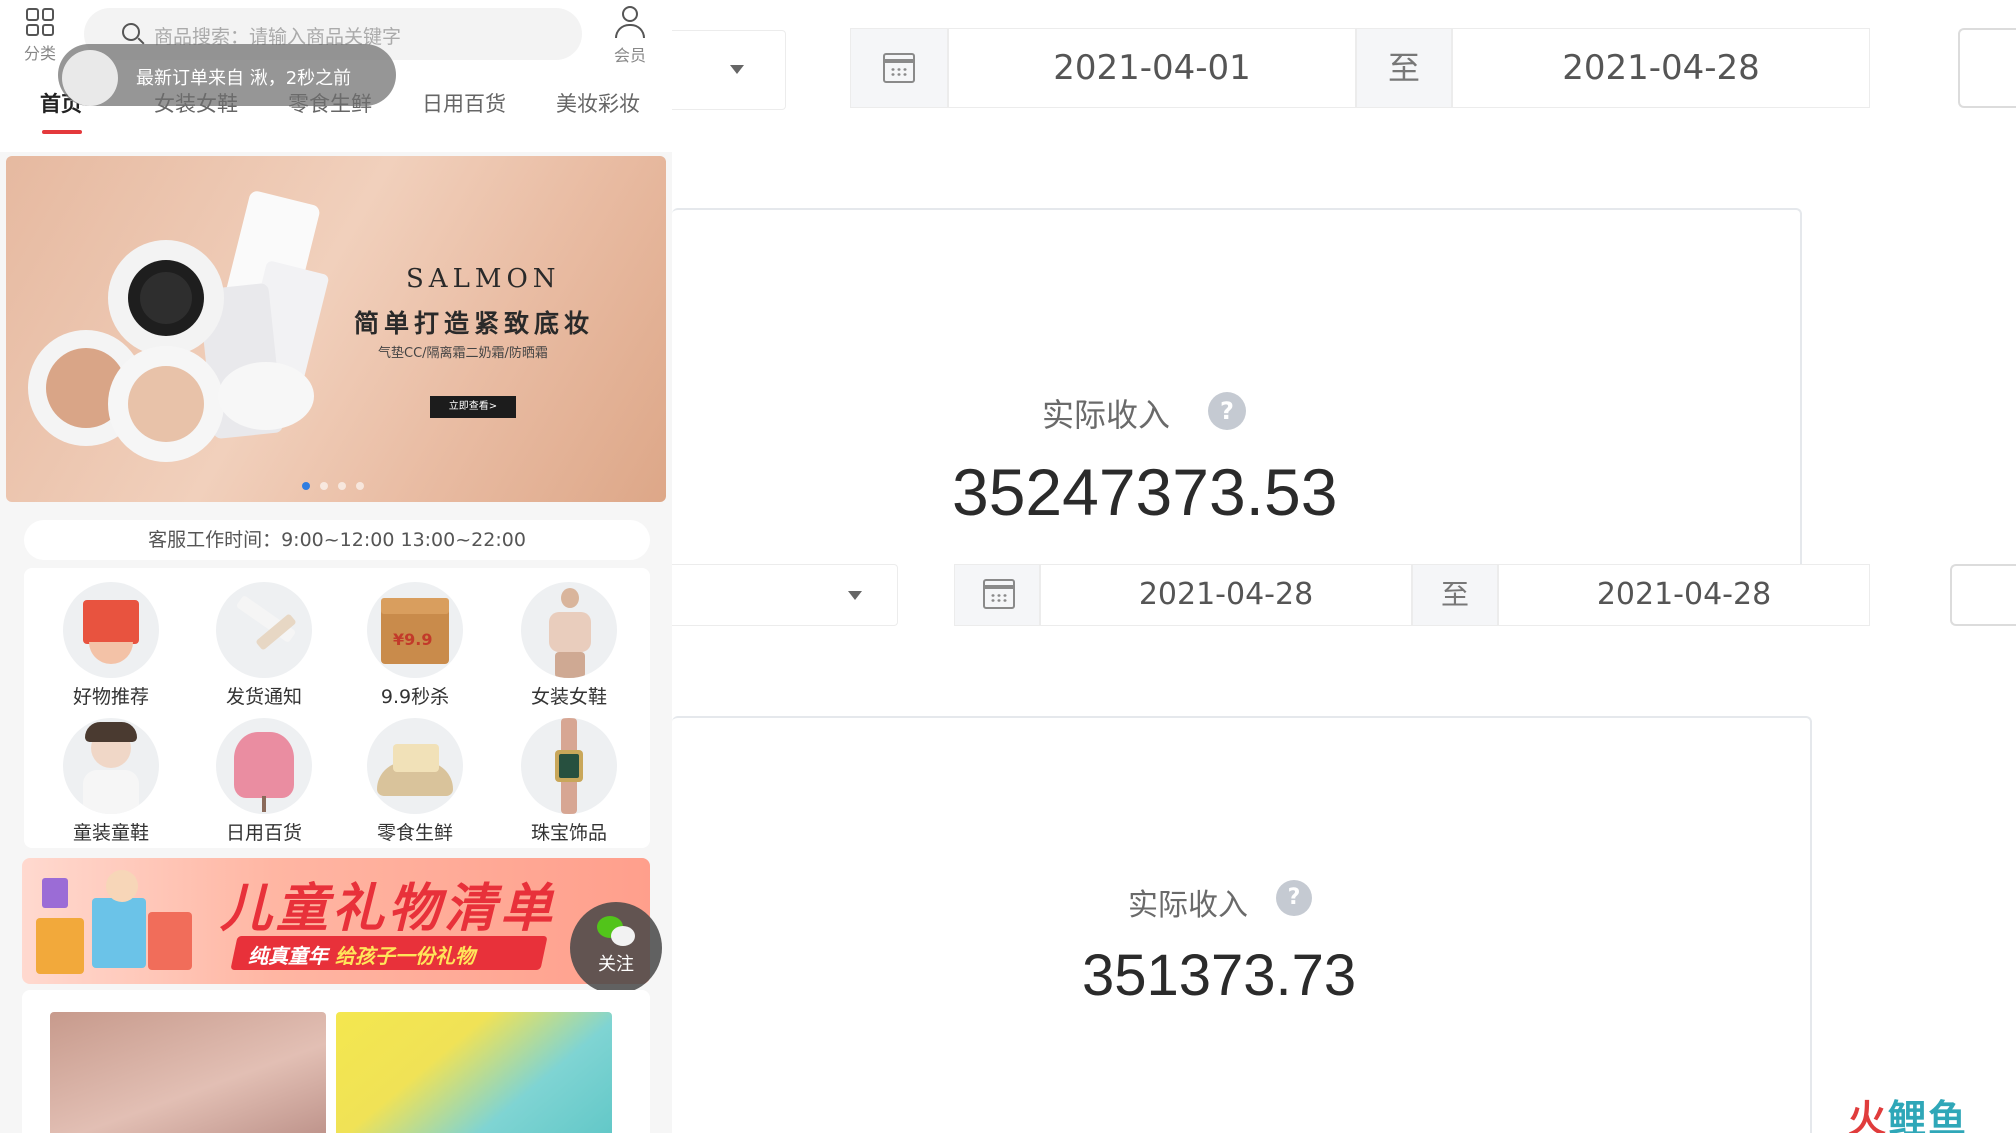  What do you see at coordinates (415, 766) in the screenshot?
I see `snack-icon` at bounding box center [415, 766].